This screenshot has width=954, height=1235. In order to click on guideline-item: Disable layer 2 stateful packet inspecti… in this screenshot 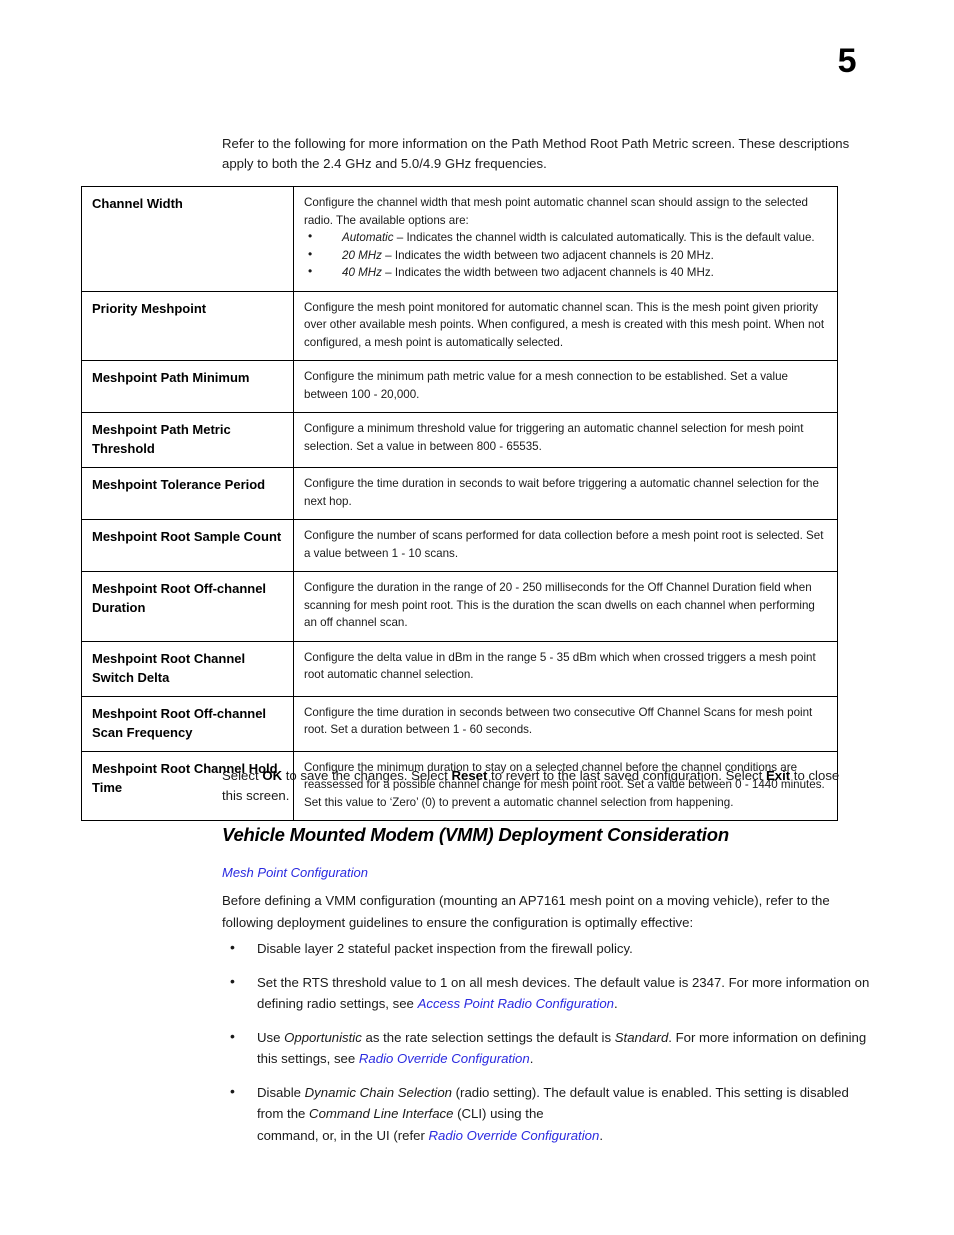, I will do `click(547, 948)`.